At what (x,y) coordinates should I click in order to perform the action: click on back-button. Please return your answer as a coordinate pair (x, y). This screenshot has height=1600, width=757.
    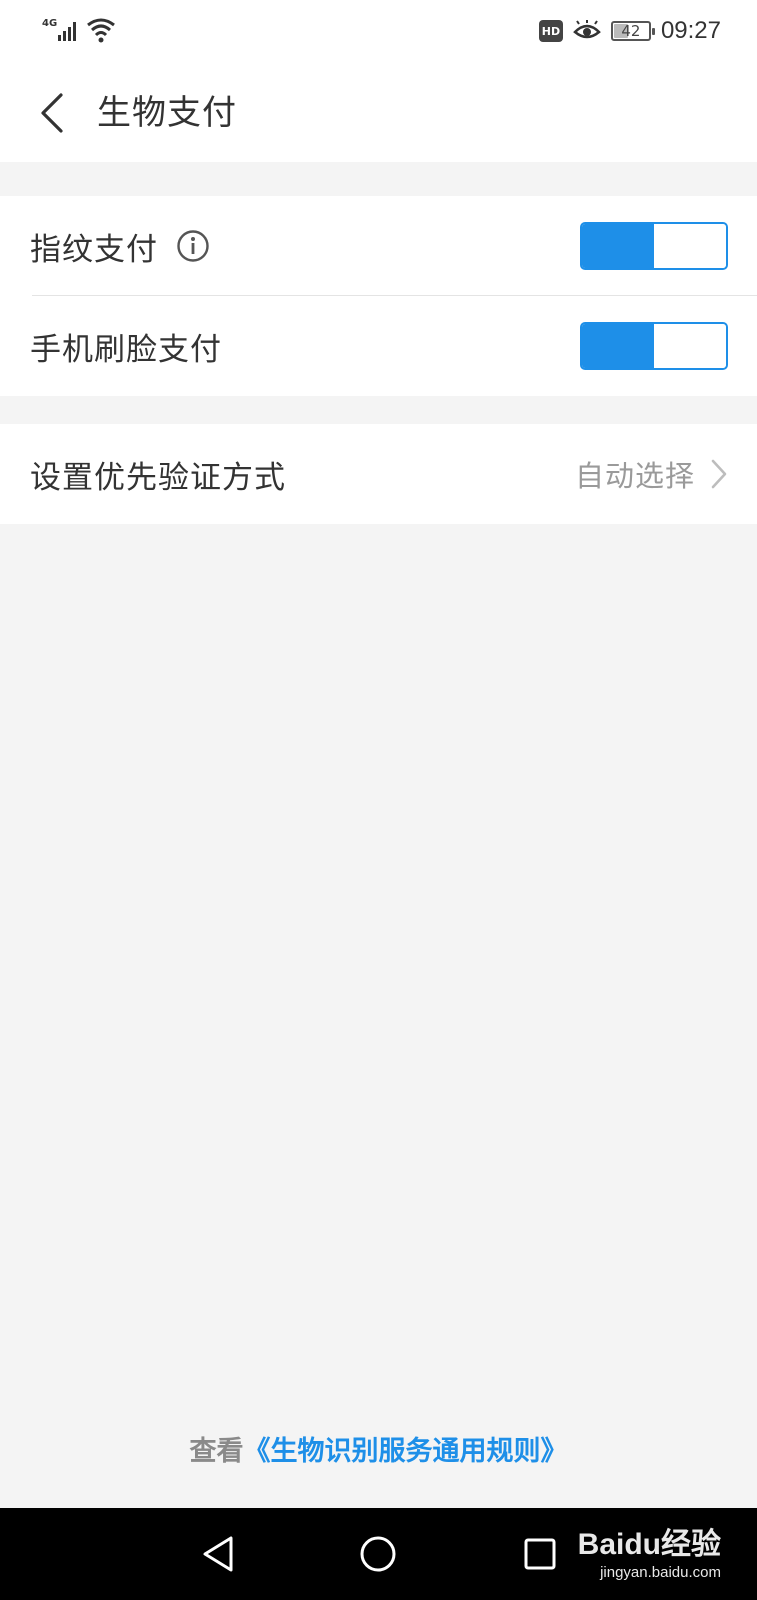
    Looking at the image, I should click on (52, 113).